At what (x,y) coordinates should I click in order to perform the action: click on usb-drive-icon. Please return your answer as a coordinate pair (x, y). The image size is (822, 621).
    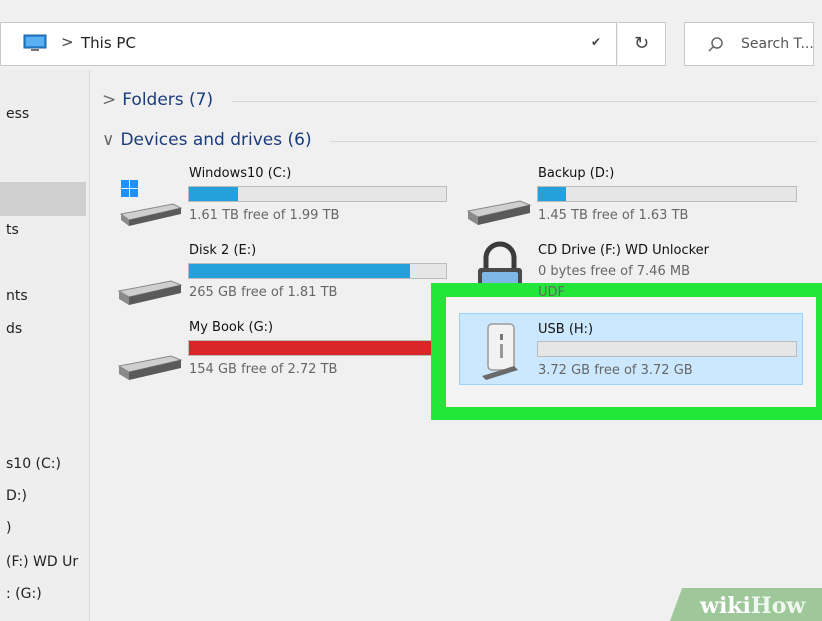
    Looking at the image, I should click on (500, 351).